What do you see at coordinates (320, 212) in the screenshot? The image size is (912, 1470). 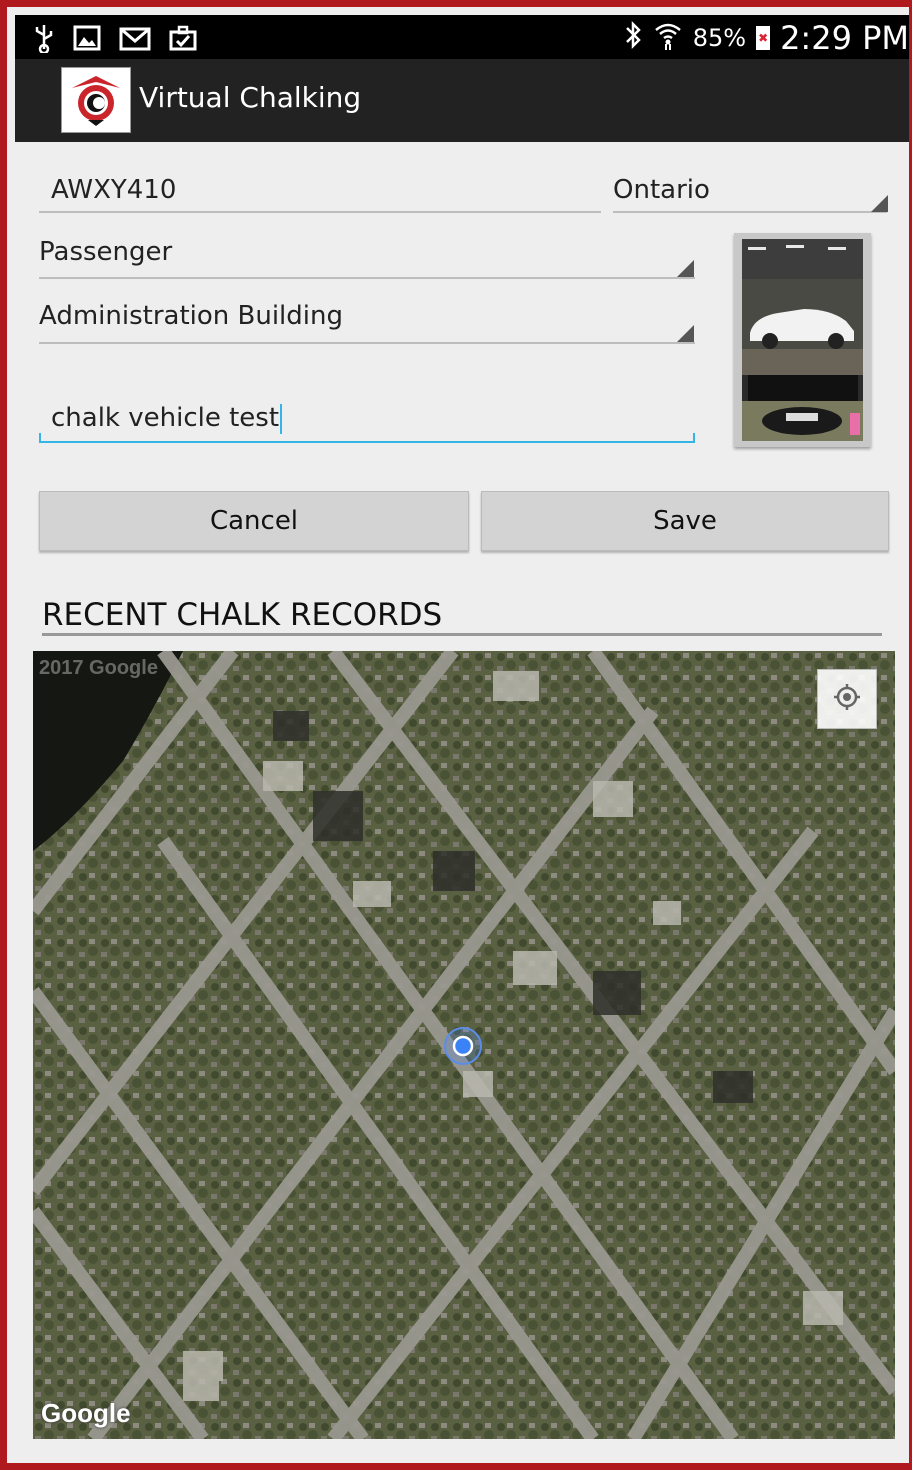 I see `plate-number-underline` at bounding box center [320, 212].